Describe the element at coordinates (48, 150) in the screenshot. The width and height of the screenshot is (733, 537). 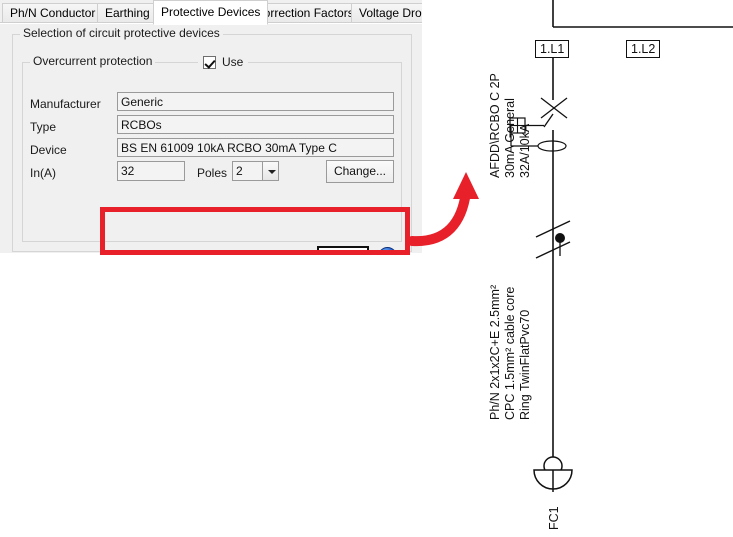
I see `device-label: Device` at that location.